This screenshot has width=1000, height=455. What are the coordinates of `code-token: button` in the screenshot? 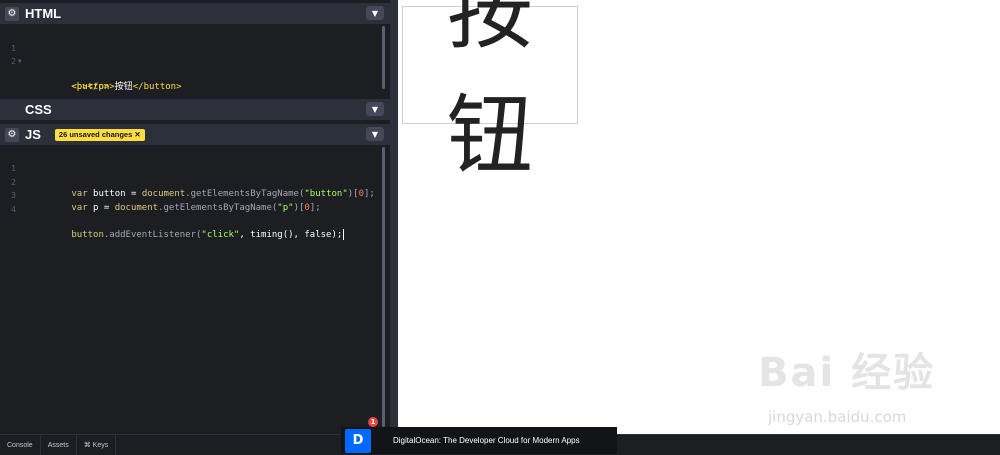 It's located at (87, 235).